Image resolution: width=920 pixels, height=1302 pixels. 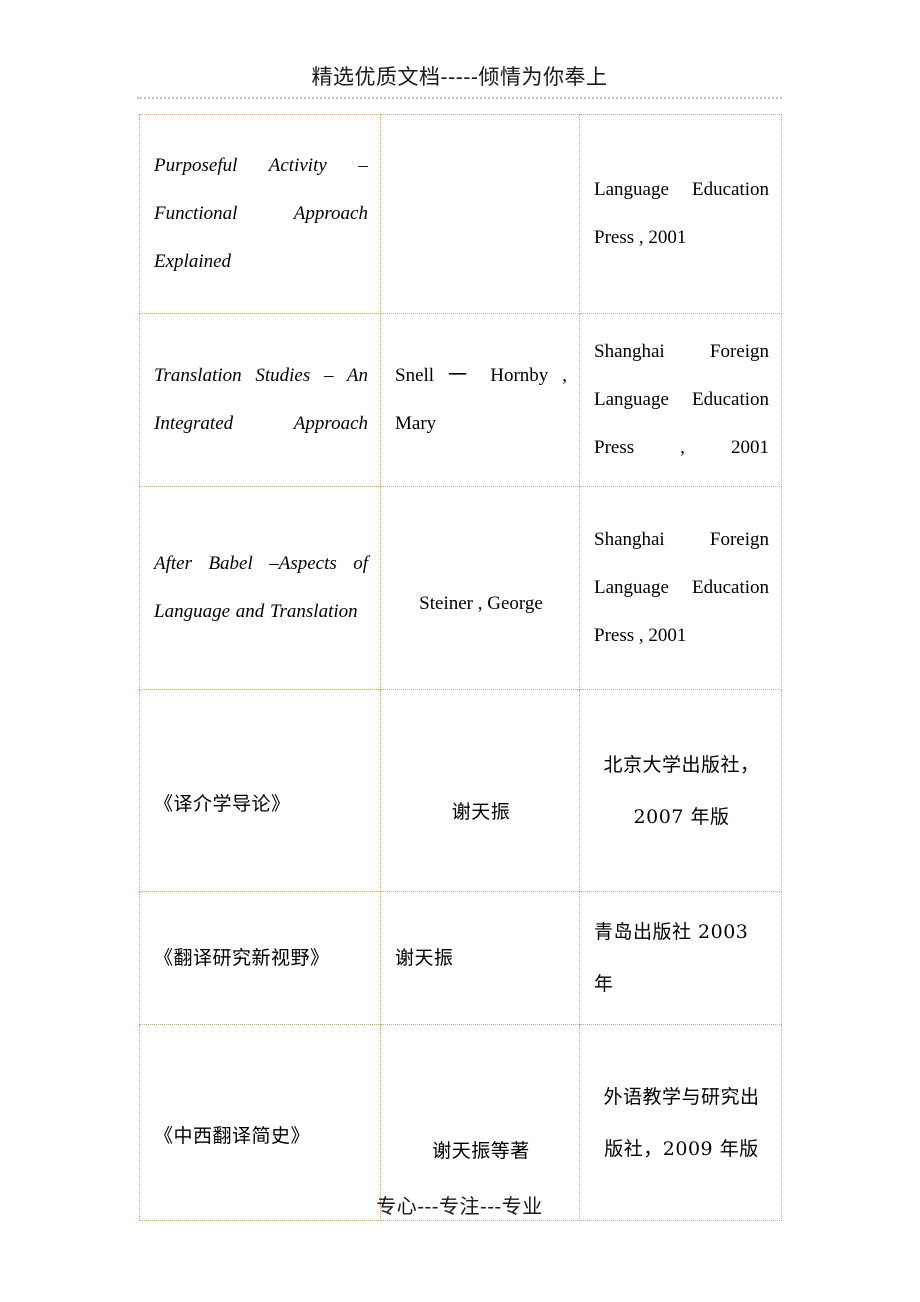 I want to click on table-cell-author: Snell 一 Hornby , Mary, so click(x=480, y=400).